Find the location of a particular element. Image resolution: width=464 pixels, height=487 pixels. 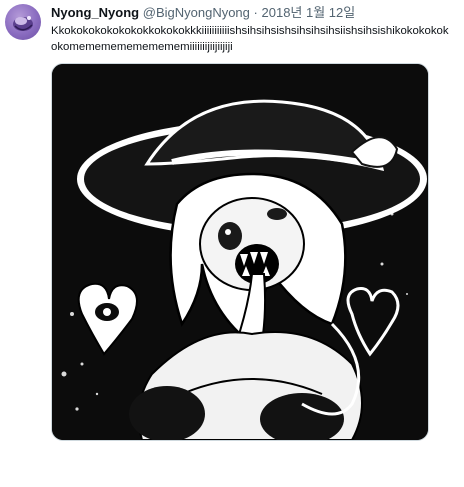

avatar-image-icon is located at coordinates (23, 23).